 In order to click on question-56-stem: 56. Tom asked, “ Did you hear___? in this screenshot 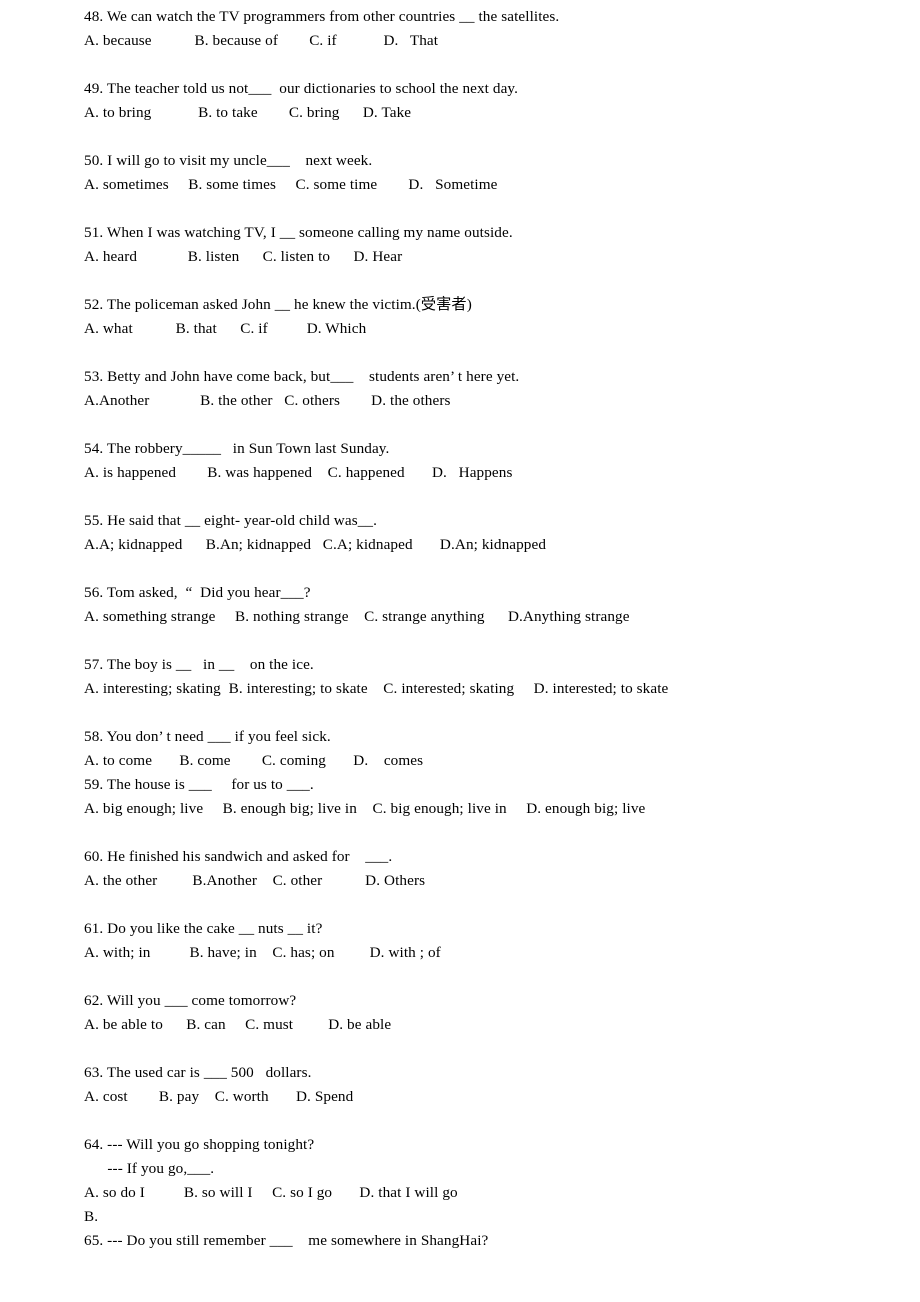, I will do `click(197, 592)`.